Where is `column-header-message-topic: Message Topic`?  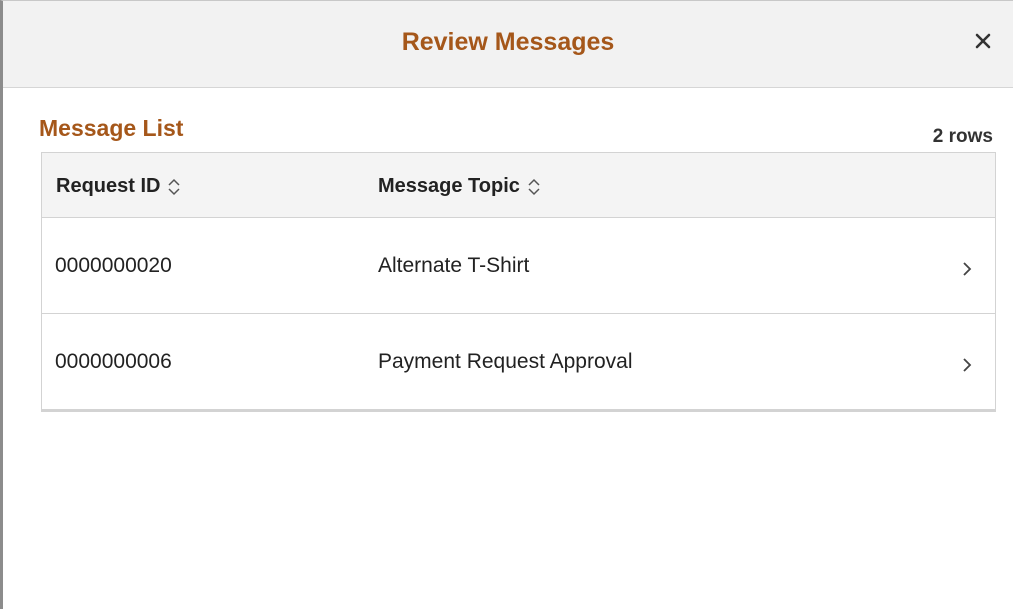 column-header-message-topic: Message Topic is located at coordinates (459, 186).